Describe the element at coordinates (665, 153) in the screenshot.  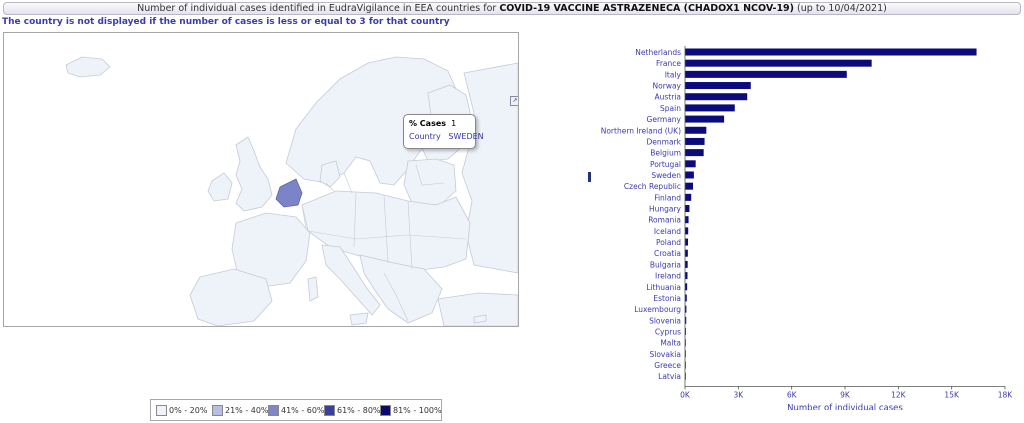
I see `category-label: Belgium` at that location.